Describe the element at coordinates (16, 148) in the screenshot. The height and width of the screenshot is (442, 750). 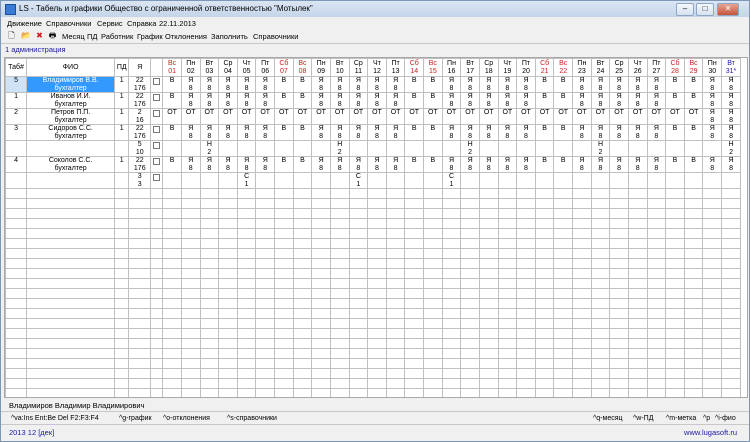
I see `tab-number-cell` at that location.